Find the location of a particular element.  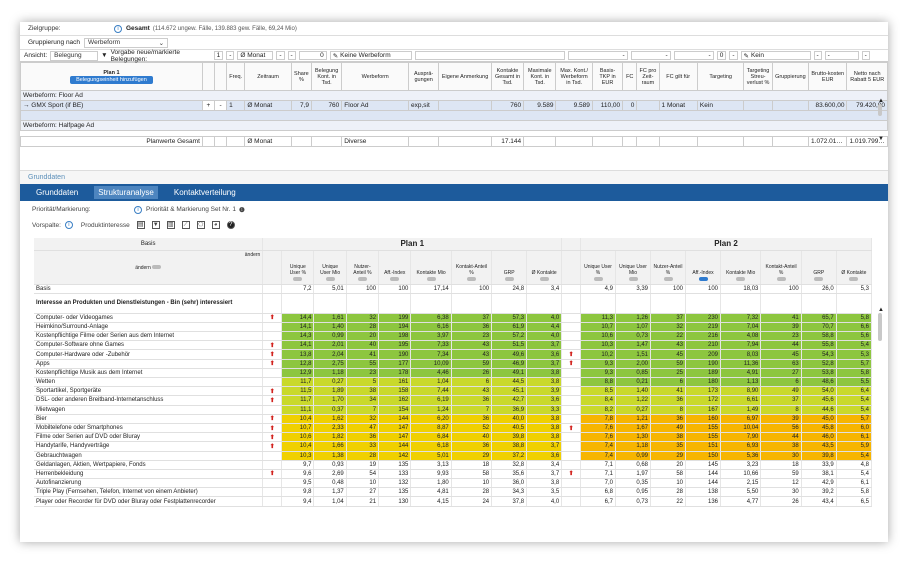

line-chart-icon: ⟋ is located at coordinates (185, 225).